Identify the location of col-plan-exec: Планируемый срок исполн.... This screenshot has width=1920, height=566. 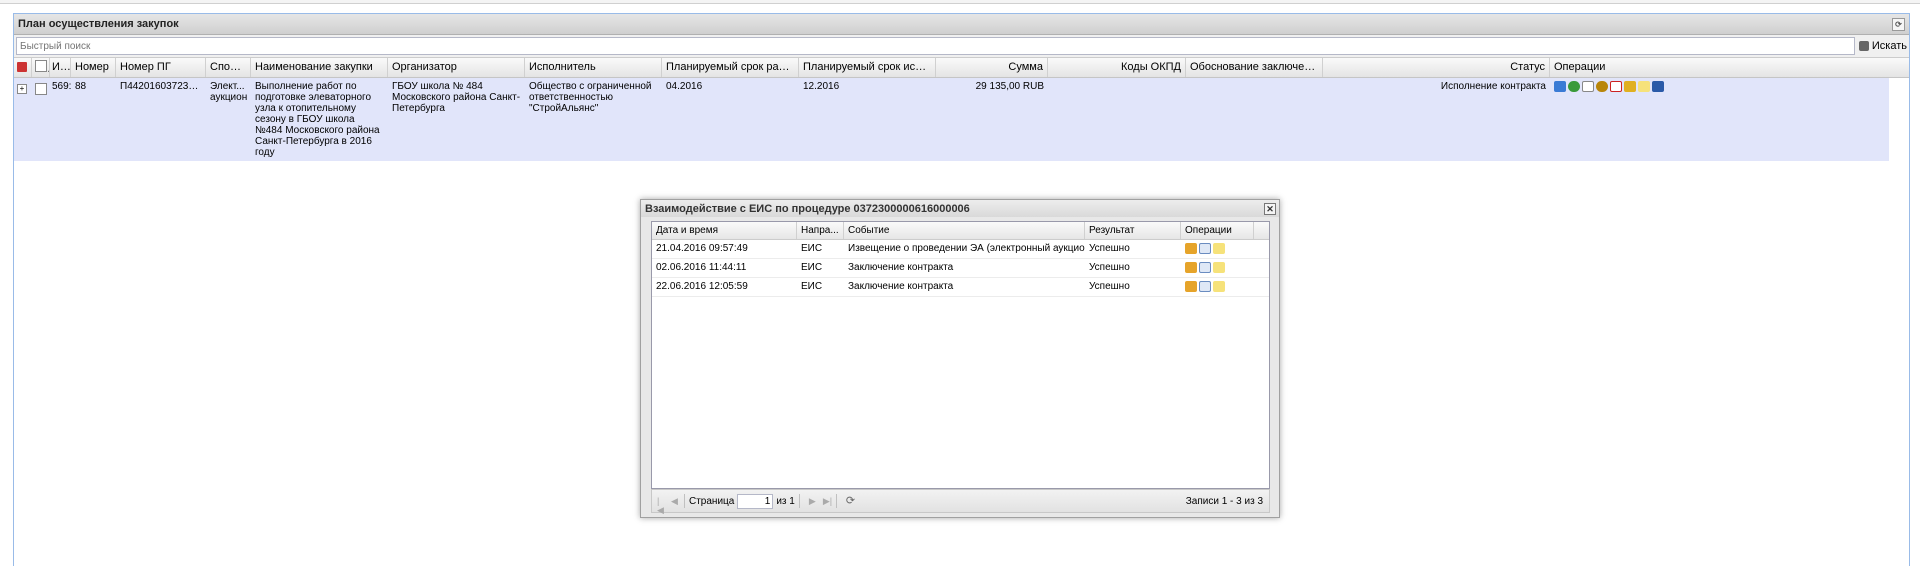
(867, 67).